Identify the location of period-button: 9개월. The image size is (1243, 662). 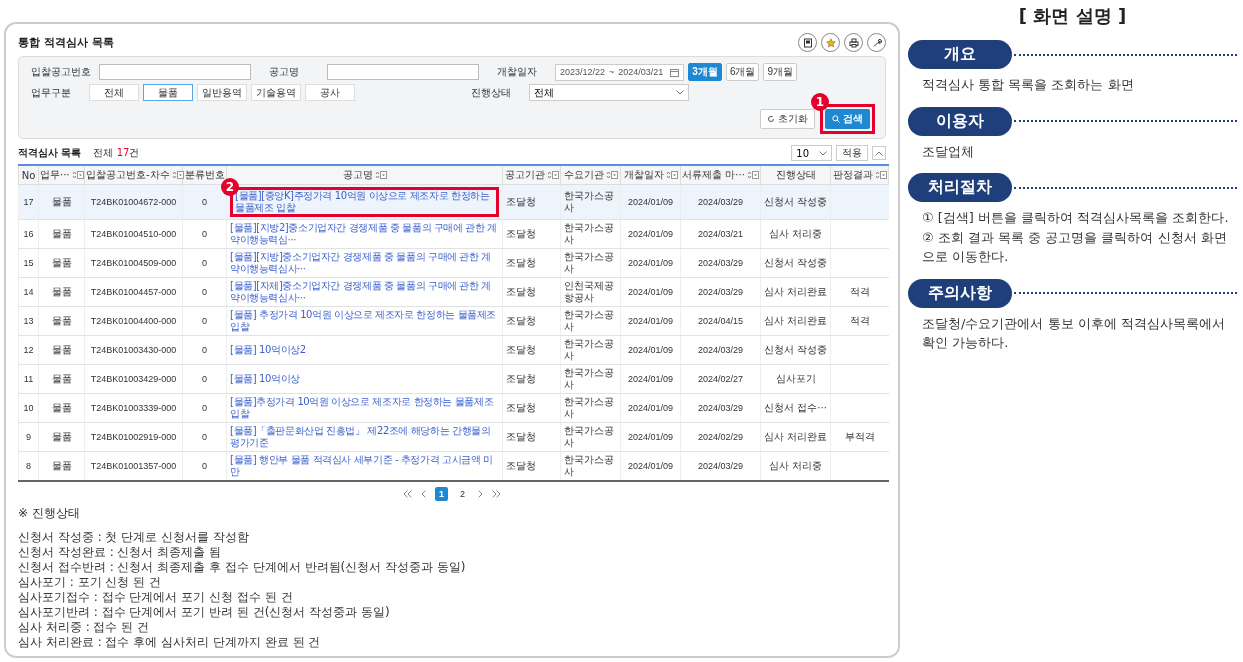
(780, 72).